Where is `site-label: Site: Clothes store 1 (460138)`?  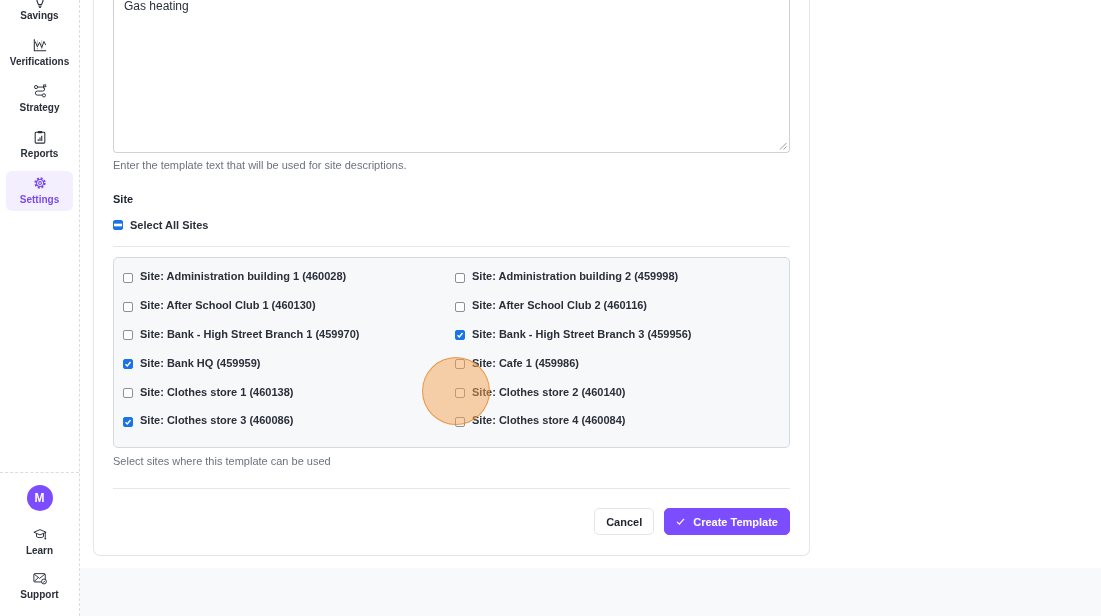 site-label: Site: Clothes store 1 (460138) is located at coordinates (217, 391).